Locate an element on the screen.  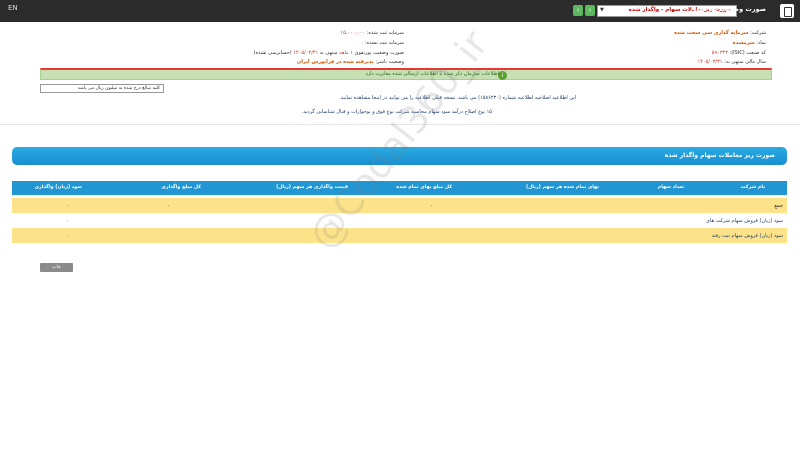
column-header: کل مبلغ بهای تمام شده is located at coordinates (424, 187).